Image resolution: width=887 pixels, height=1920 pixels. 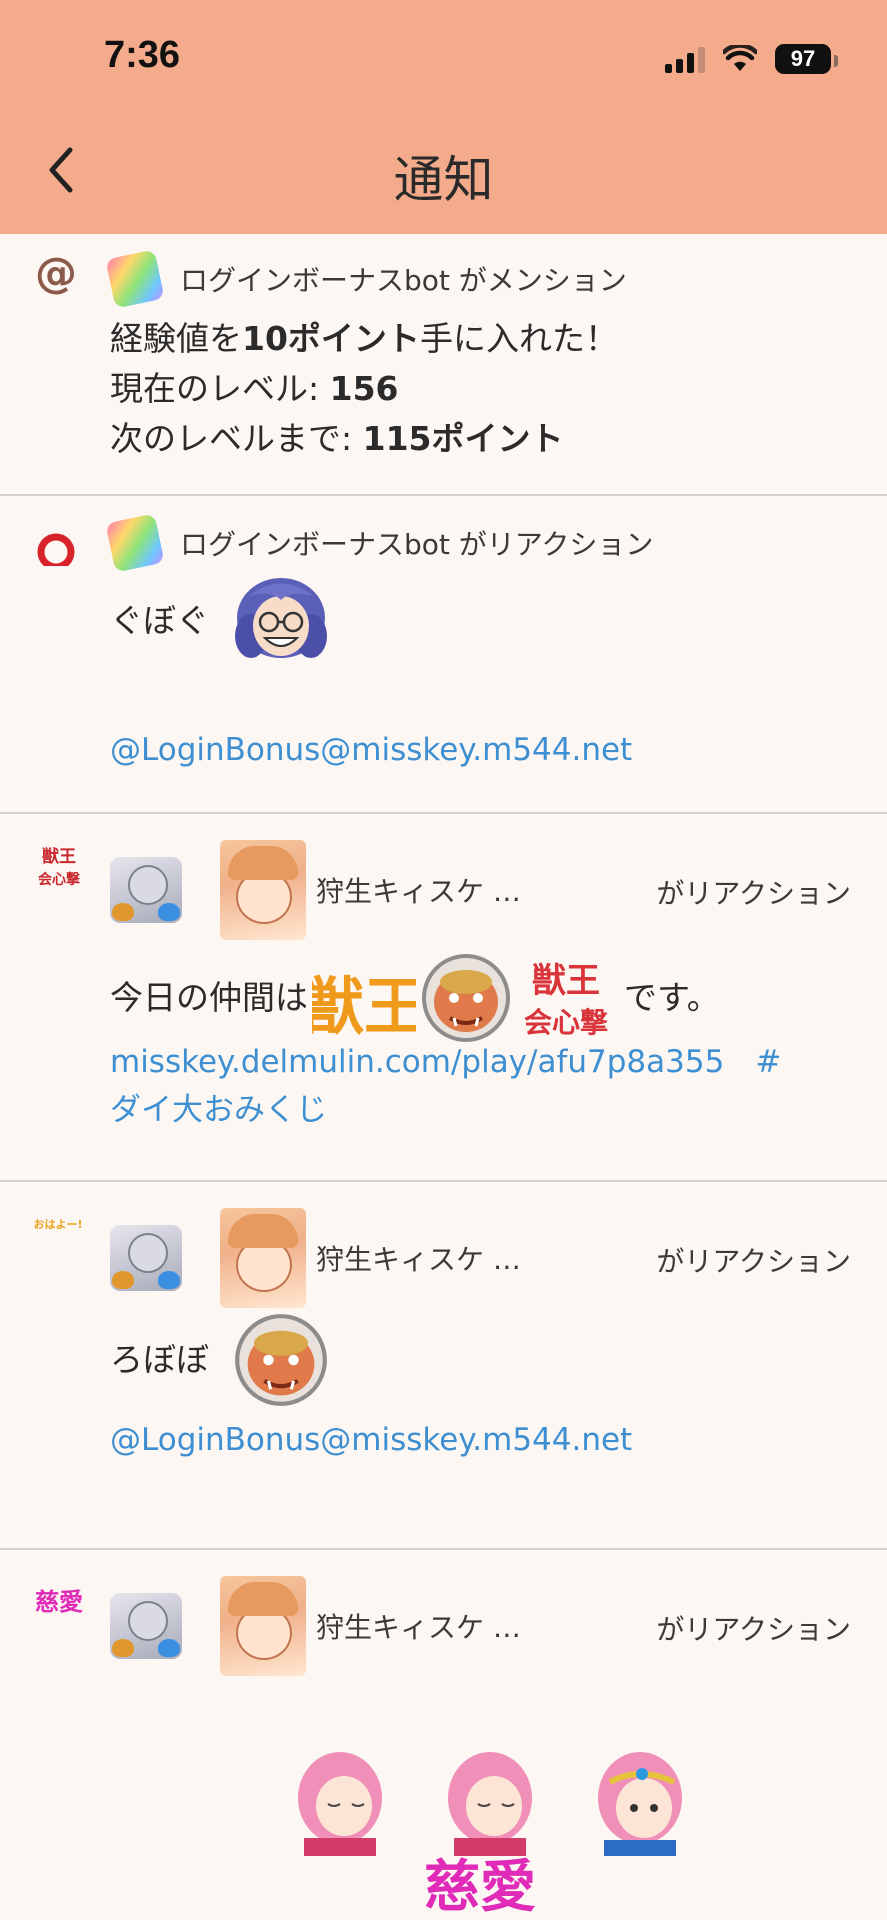 I want to click on status-time: 7:36, so click(x=142, y=55).